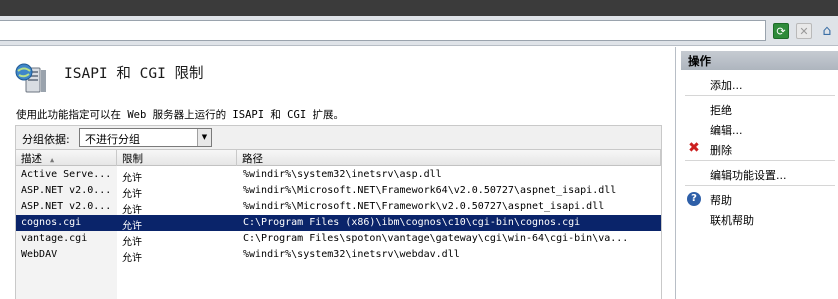  Describe the element at coordinates (732, 220) in the screenshot. I see `online-help-action-link: 联机帮助` at that location.